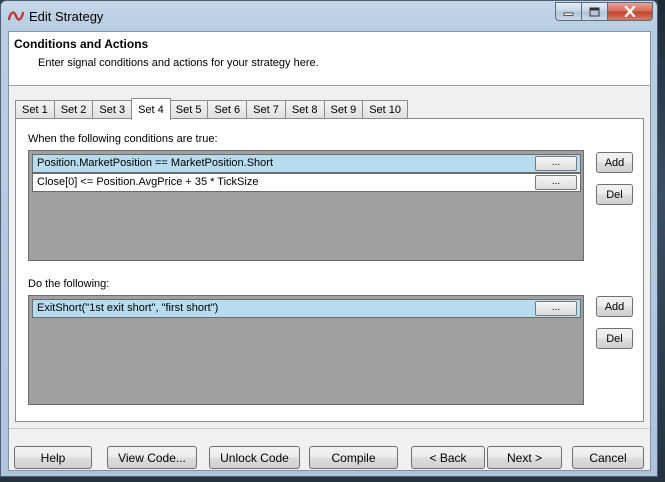 The image size is (665, 482). I want to click on unlock-code-button: Unlock Code, so click(254, 457).